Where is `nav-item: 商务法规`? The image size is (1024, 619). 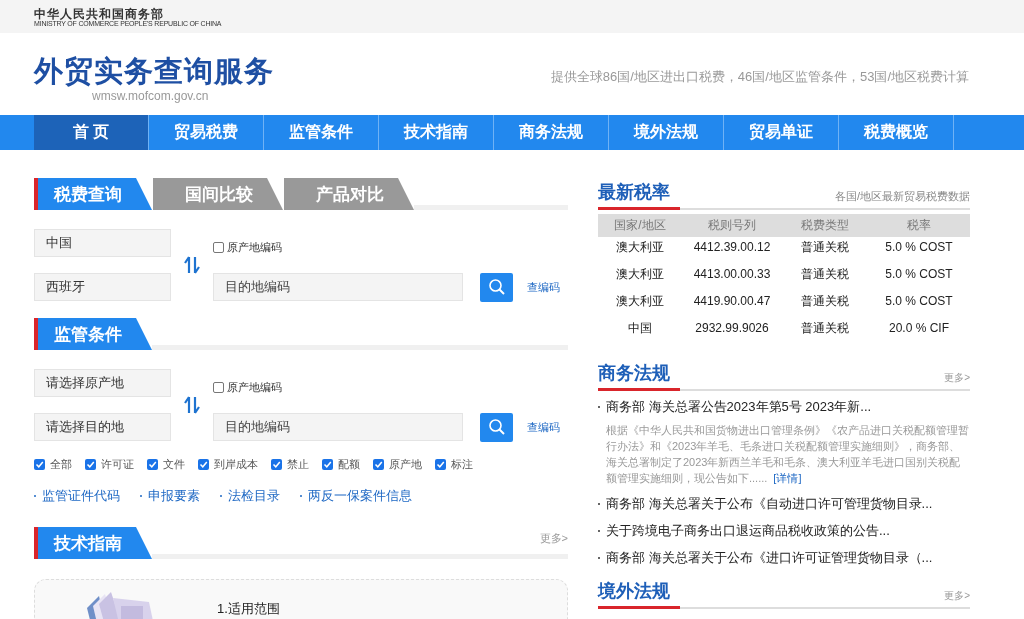
nav-item: 商务法规 is located at coordinates (551, 132).